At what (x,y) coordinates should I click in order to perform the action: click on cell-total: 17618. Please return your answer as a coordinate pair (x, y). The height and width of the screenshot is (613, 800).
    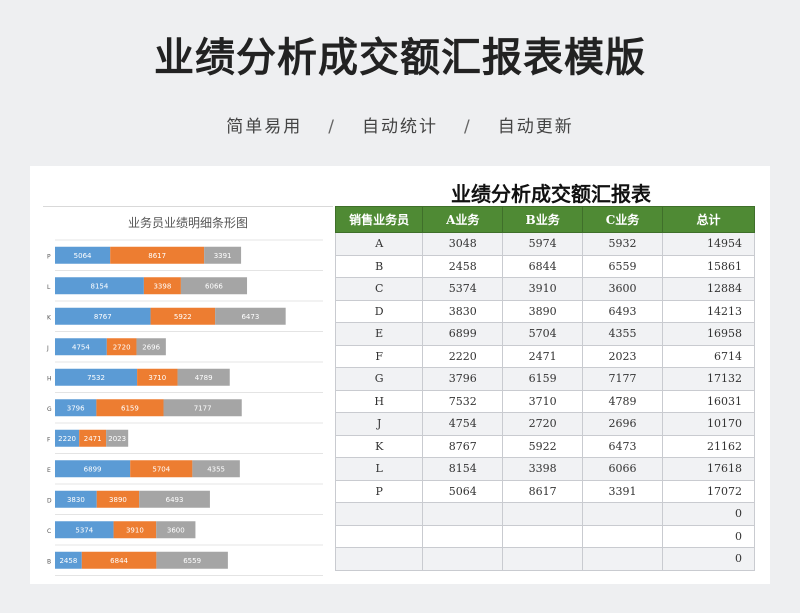
    Looking at the image, I should click on (708, 469).